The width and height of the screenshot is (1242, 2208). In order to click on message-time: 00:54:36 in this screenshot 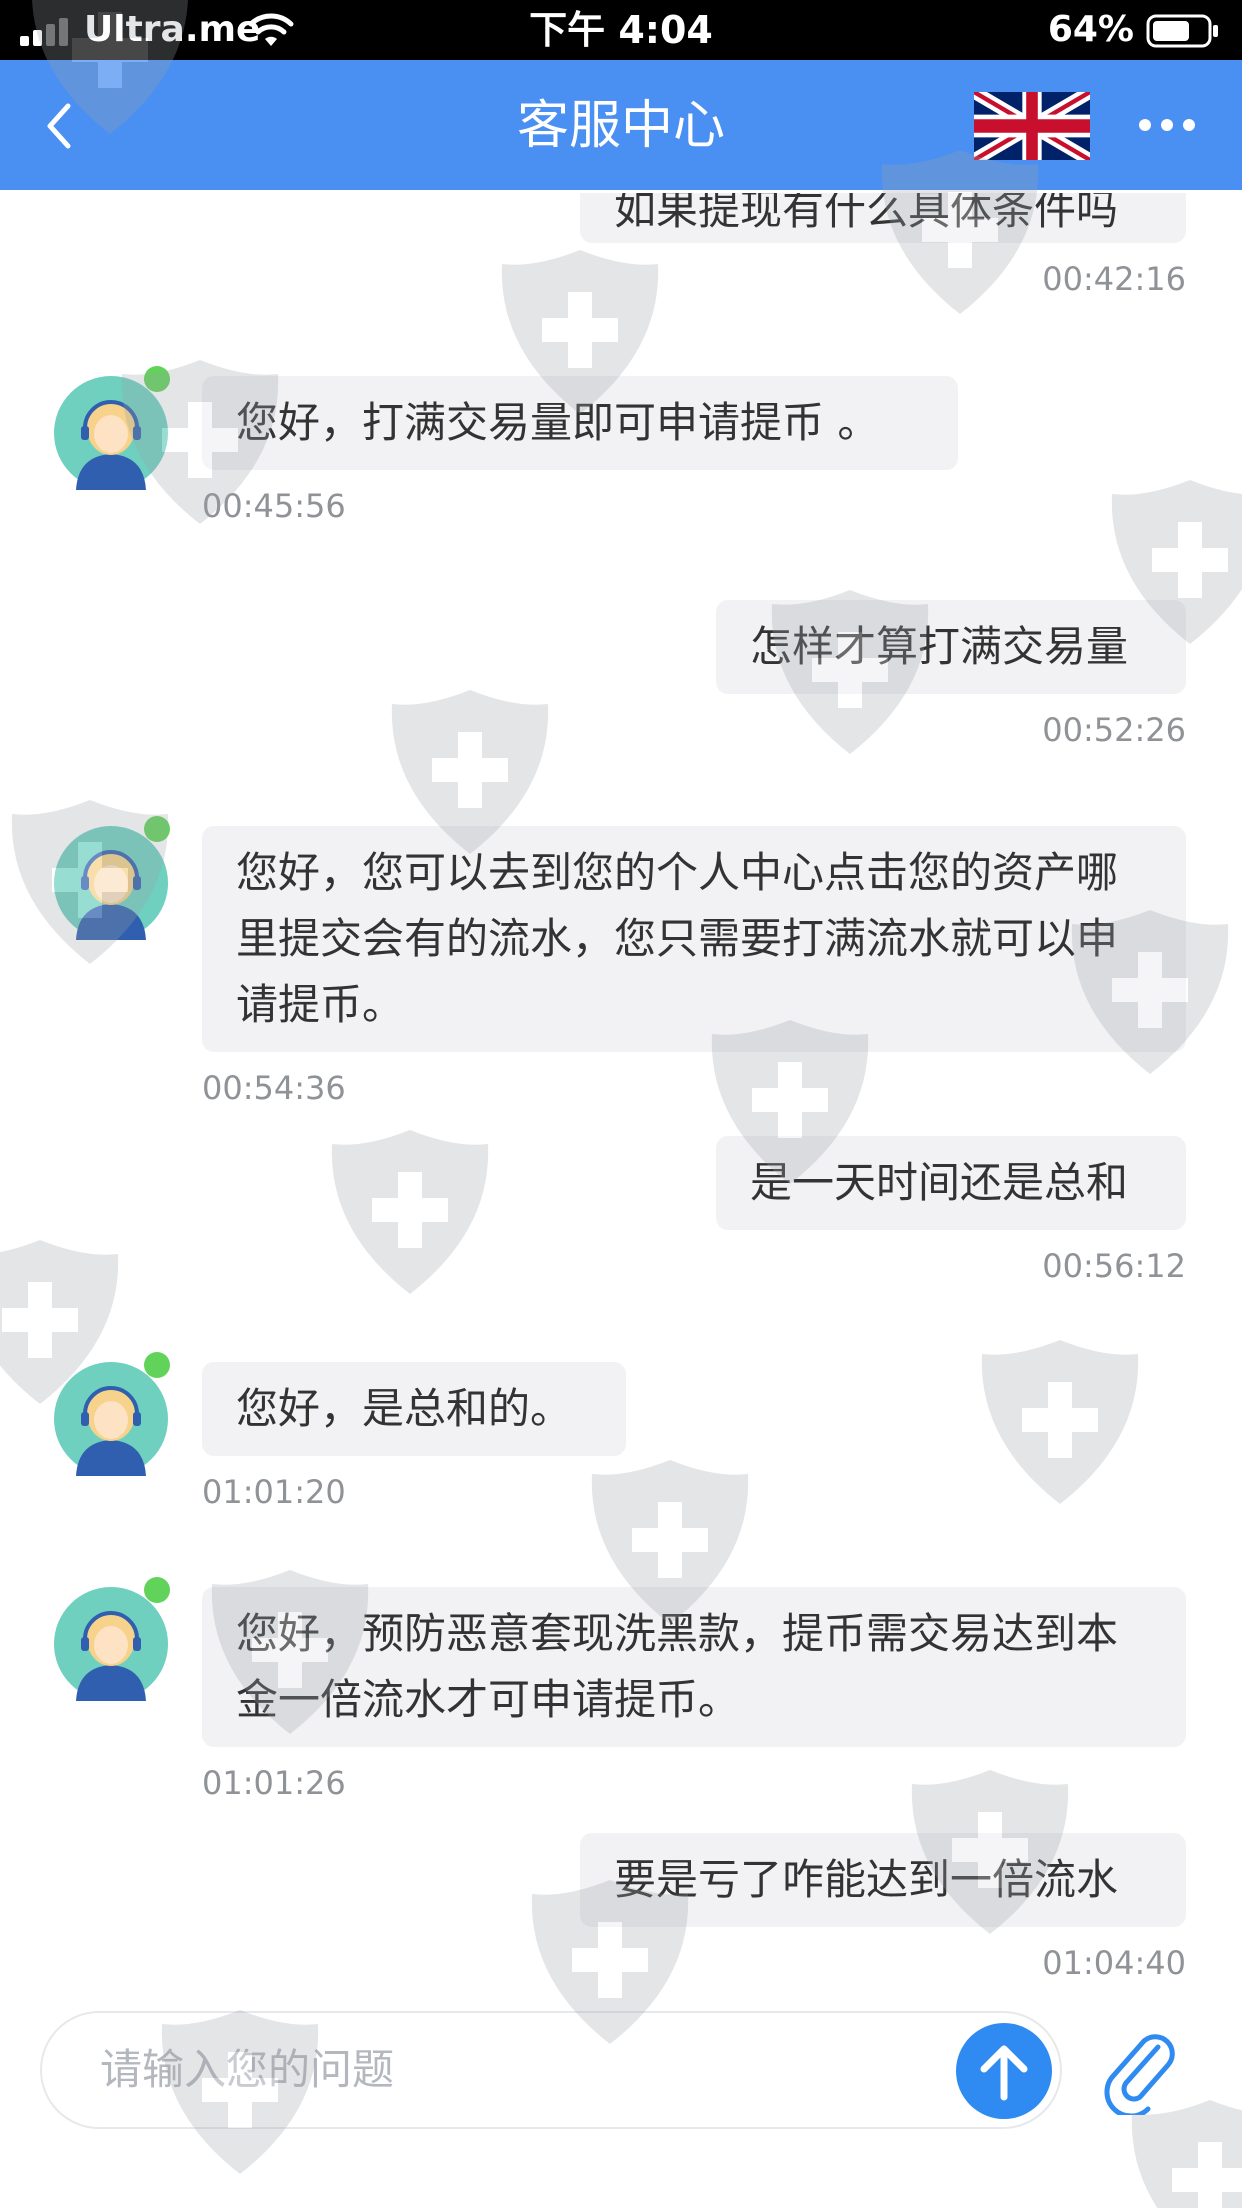, I will do `click(274, 1088)`.